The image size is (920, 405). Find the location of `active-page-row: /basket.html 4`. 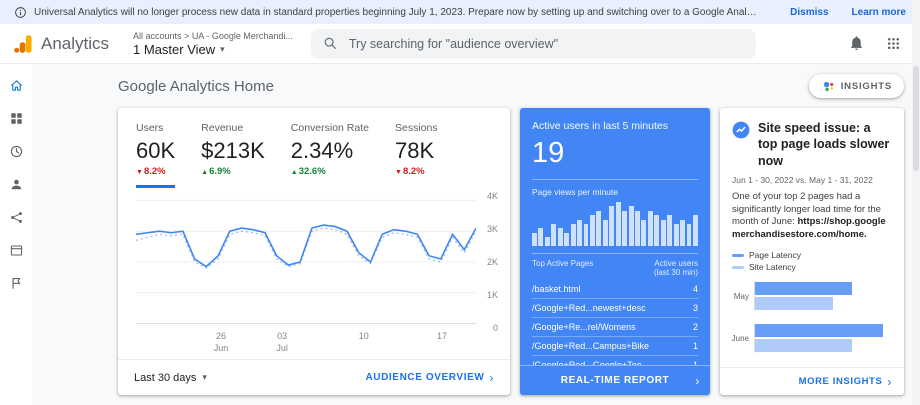

active-page-row: /basket.html 4 is located at coordinates (615, 289).